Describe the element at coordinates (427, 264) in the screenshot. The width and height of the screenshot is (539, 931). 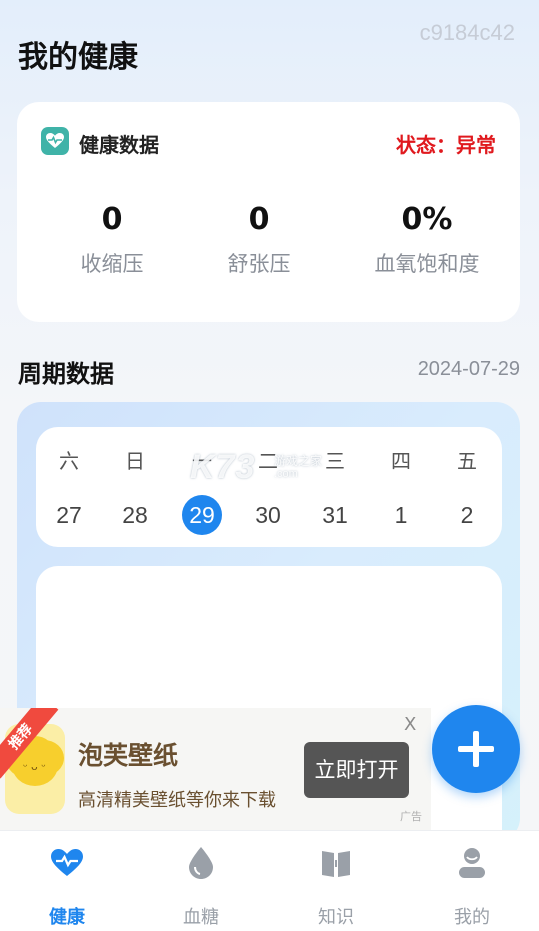
I see `metric-label: 血氧饱和度` at that location.